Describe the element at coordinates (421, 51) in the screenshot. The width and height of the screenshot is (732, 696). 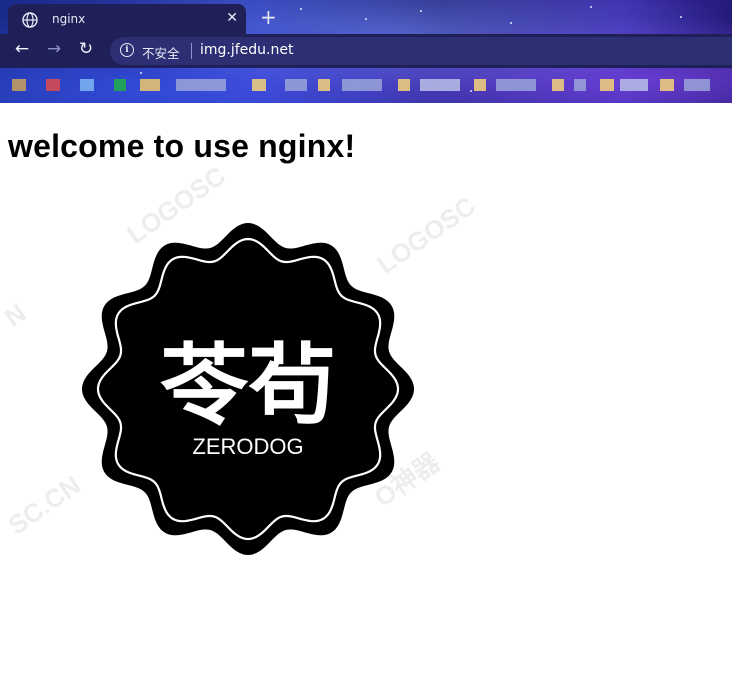
I see `address-bar: i 不安全 img.jfedu.net` at that location.